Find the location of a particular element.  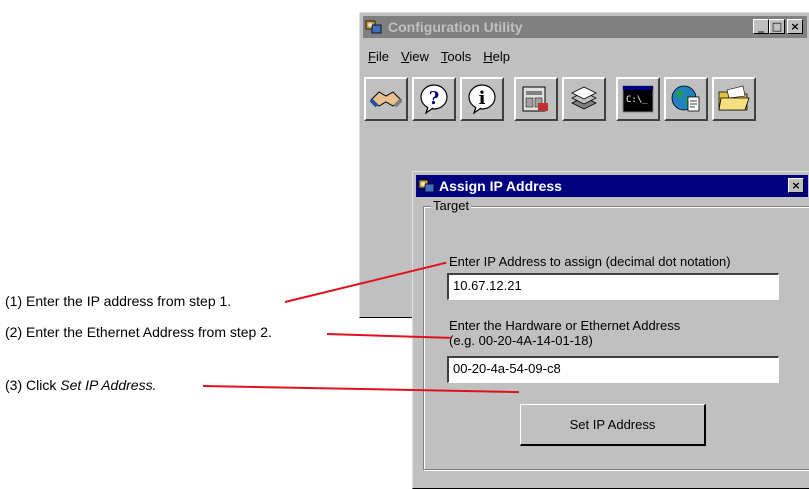

layers-icon is located at coordinates (584, 99).